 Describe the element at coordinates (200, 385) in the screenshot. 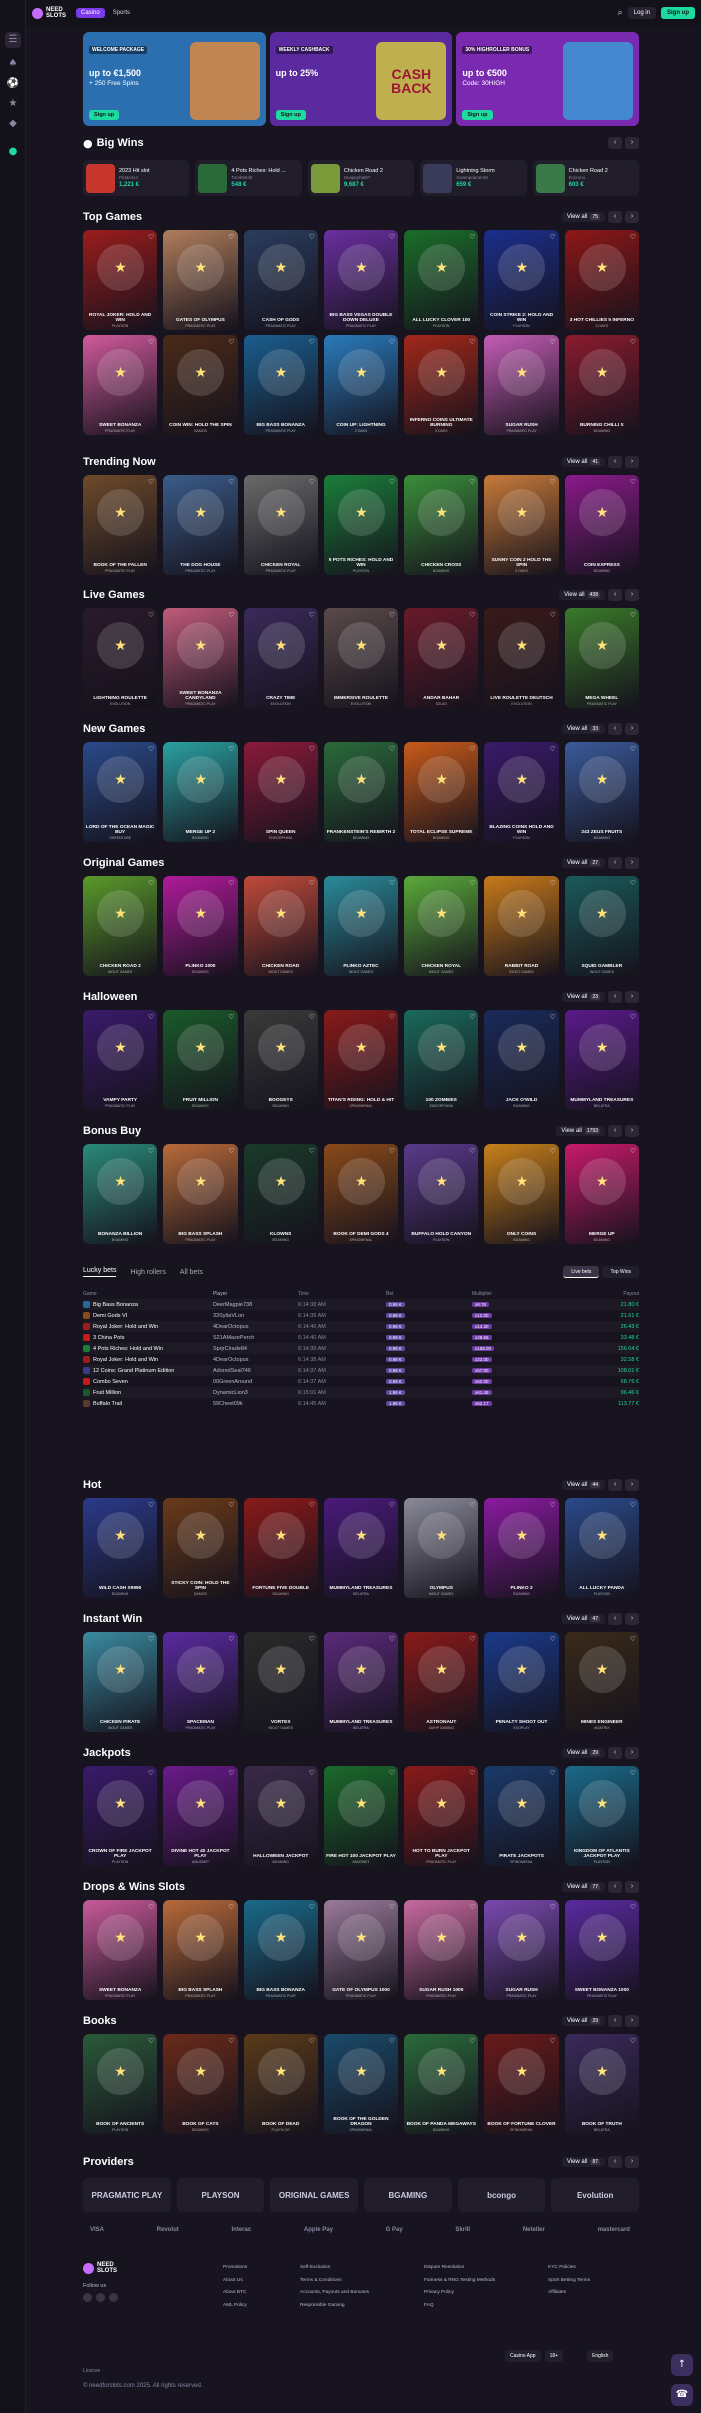

I see `game-card: ★ ♡ COIN WIN: HOLD THE SPIN GAMZIX` at that location.